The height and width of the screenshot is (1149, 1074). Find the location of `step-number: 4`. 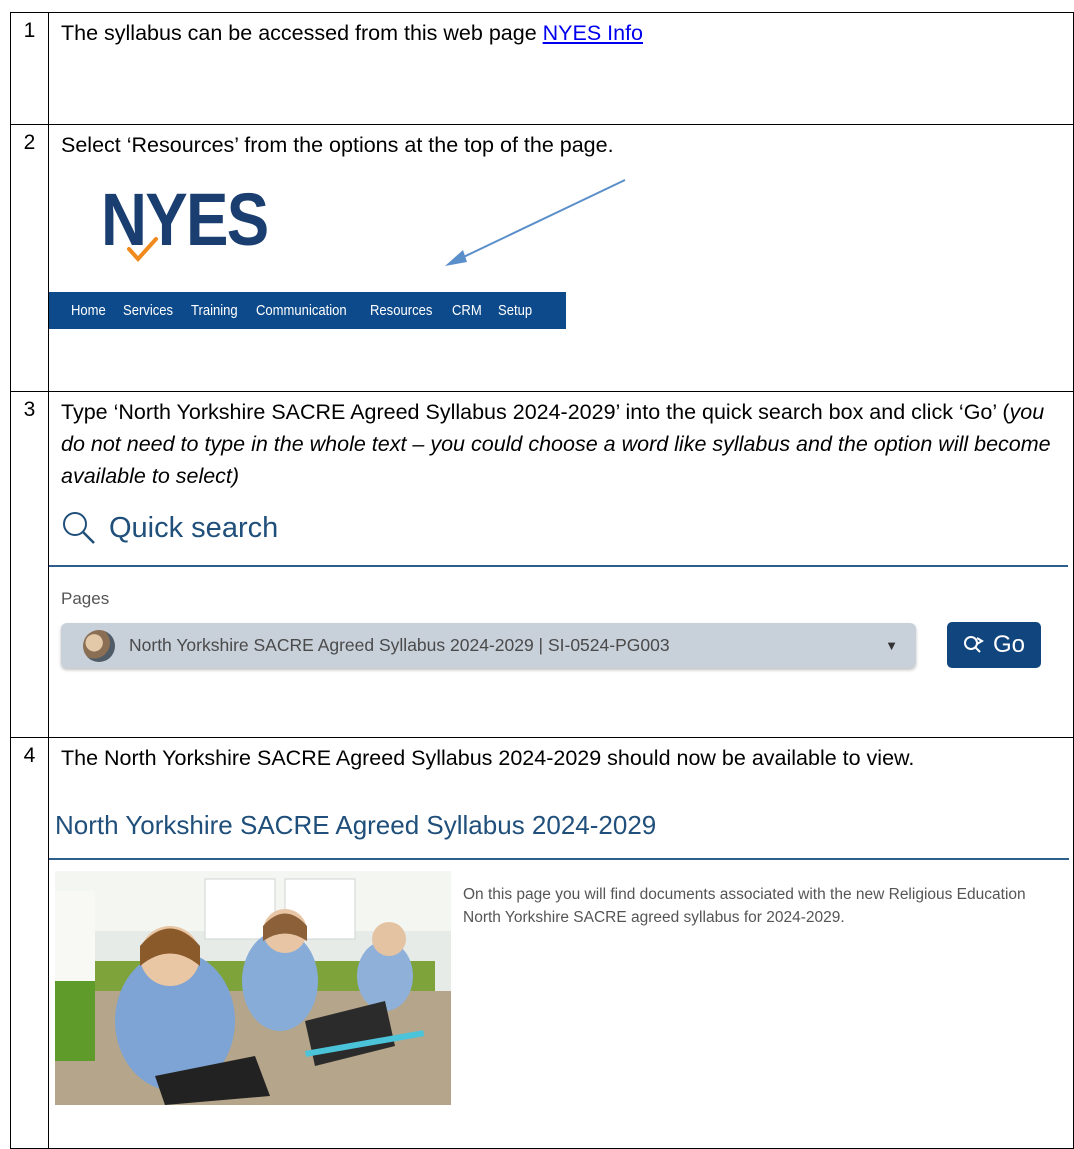

step-number: 4 is located at coordinates (29, 755).